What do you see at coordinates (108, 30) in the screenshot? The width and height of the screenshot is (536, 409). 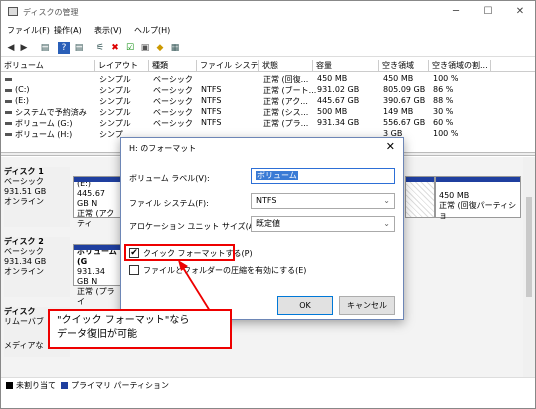 I see `menu-view: 表示(V)` at bounding box center [108, 30].